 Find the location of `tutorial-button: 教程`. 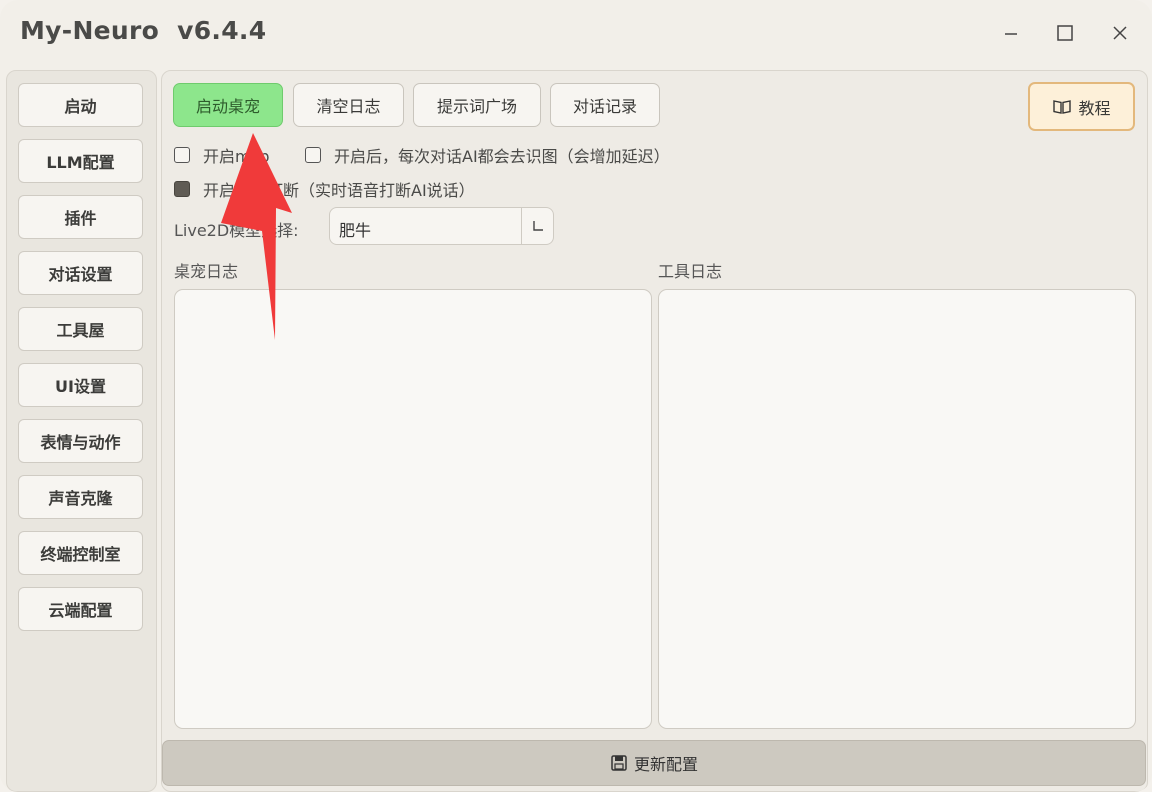

tutorial-button: 教程 is located at coordinates (1081, 106).